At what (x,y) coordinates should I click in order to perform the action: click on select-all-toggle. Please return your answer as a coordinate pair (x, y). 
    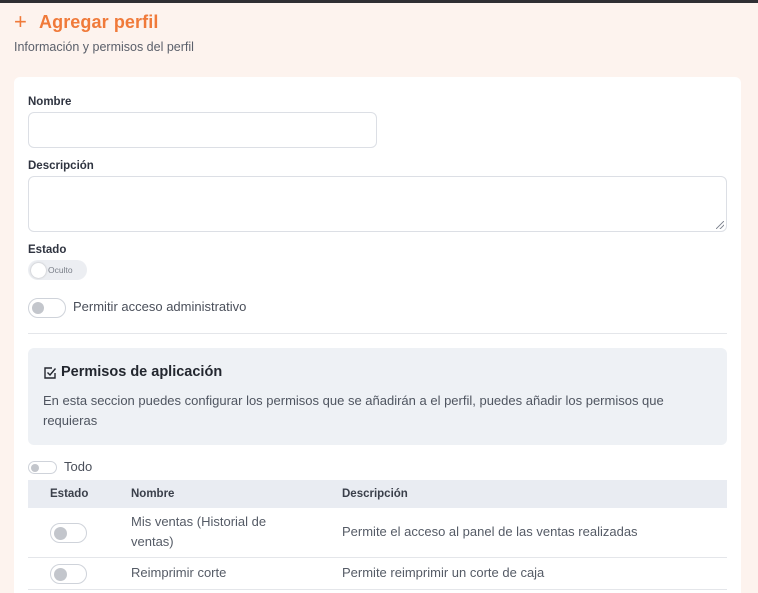
    Looking at the image, I should click on (42, 467).